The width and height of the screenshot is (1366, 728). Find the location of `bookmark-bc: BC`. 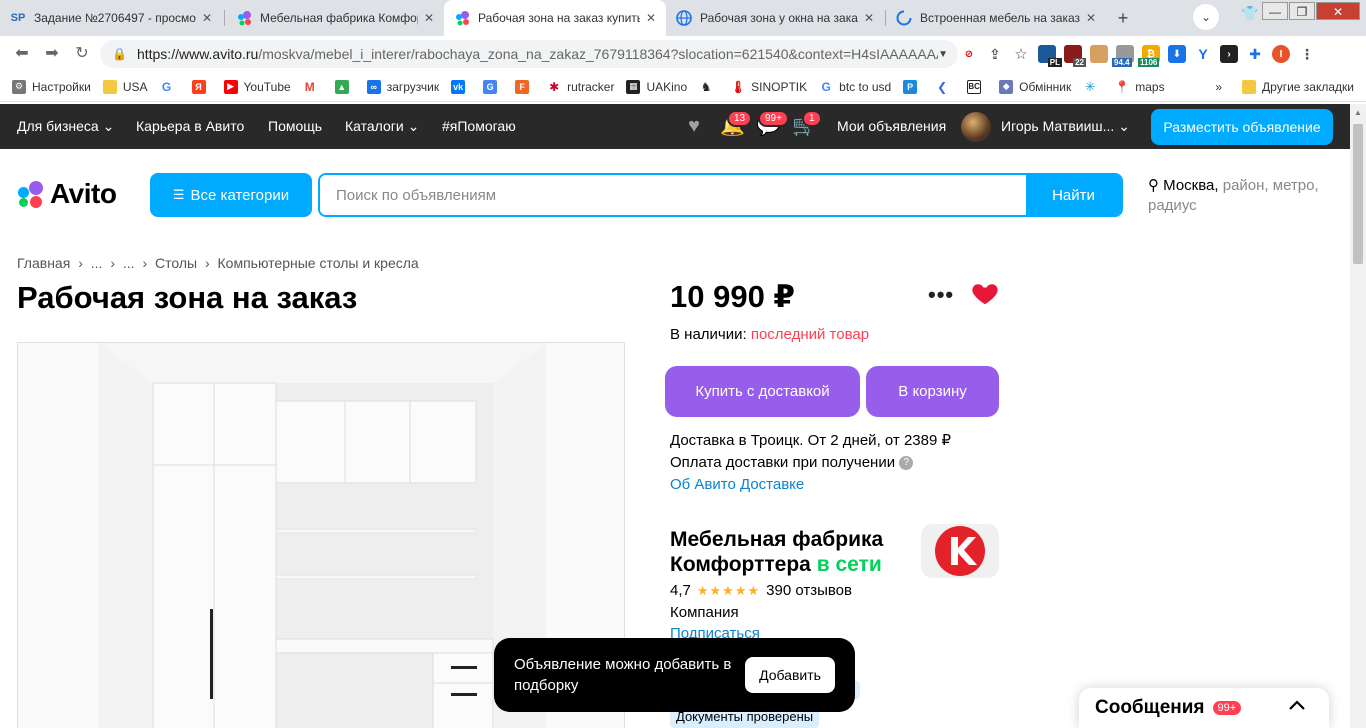

bookmark-bc: BC is located at coordinates (977, 86).